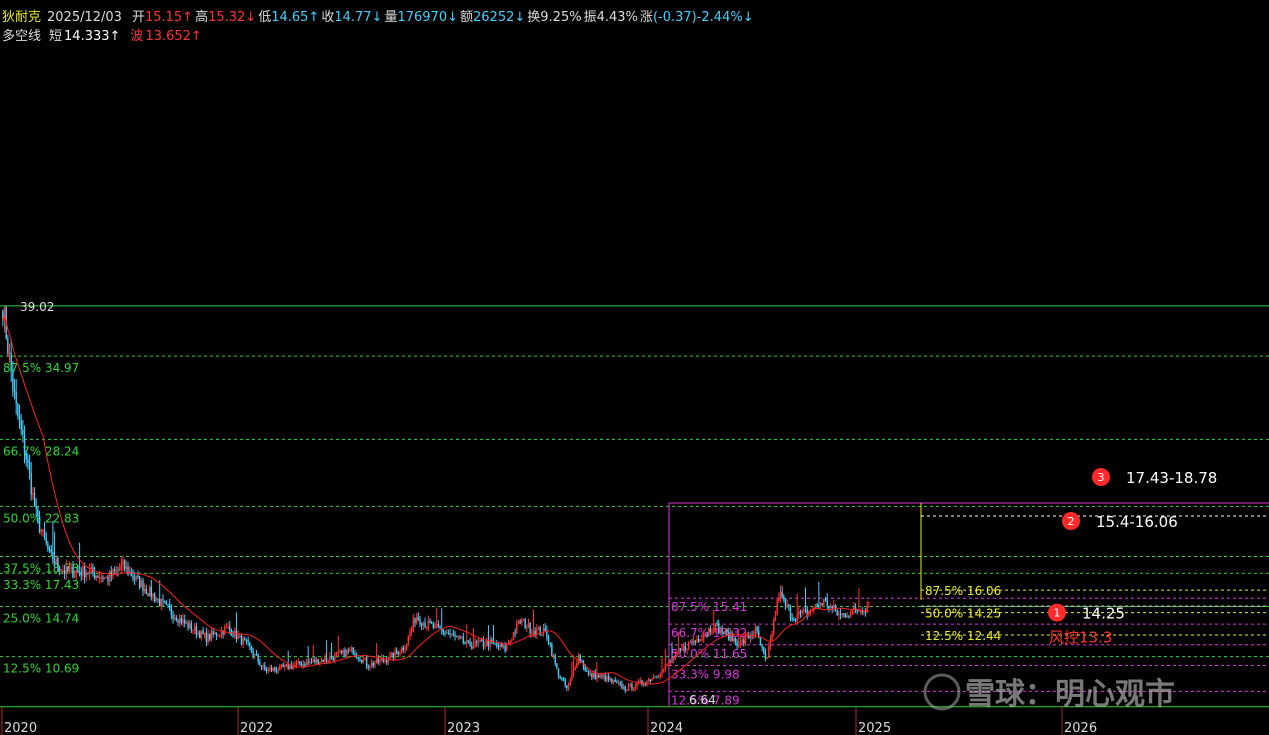  Describe the element at coordinates (549, 721) in the screenshot. I see `time-axis: 2020 2022 2023 2024 2025 2026` at that location.